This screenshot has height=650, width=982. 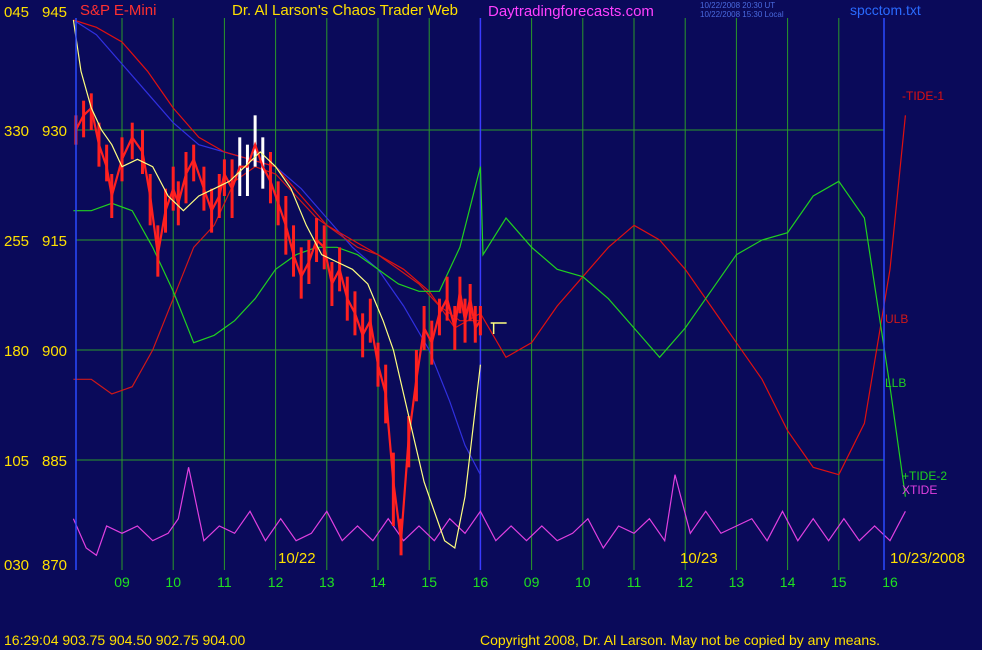 What do you see at coordinates (927, 558) in the screenshot?
I see `date-label: 10/23/2008` at bounding box center [927, 558].